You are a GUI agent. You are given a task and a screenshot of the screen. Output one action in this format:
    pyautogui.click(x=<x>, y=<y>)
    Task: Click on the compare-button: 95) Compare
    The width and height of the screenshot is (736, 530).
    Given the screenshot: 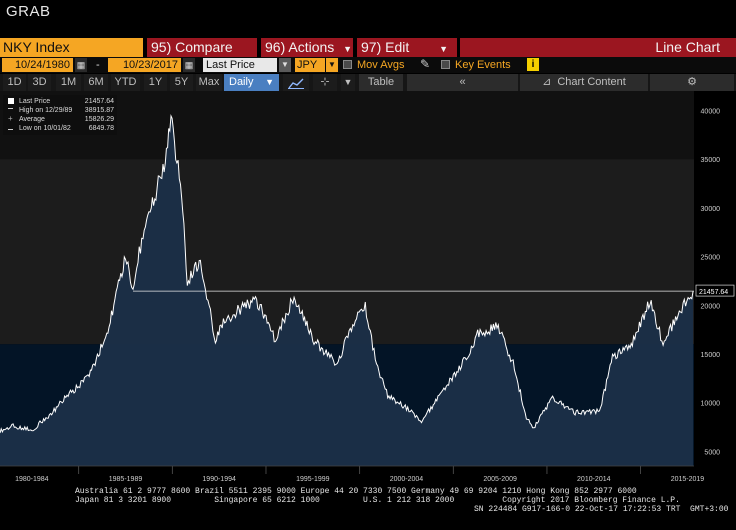 What is the action you would take?
    pyautogui.click(x=202, y=47)
    